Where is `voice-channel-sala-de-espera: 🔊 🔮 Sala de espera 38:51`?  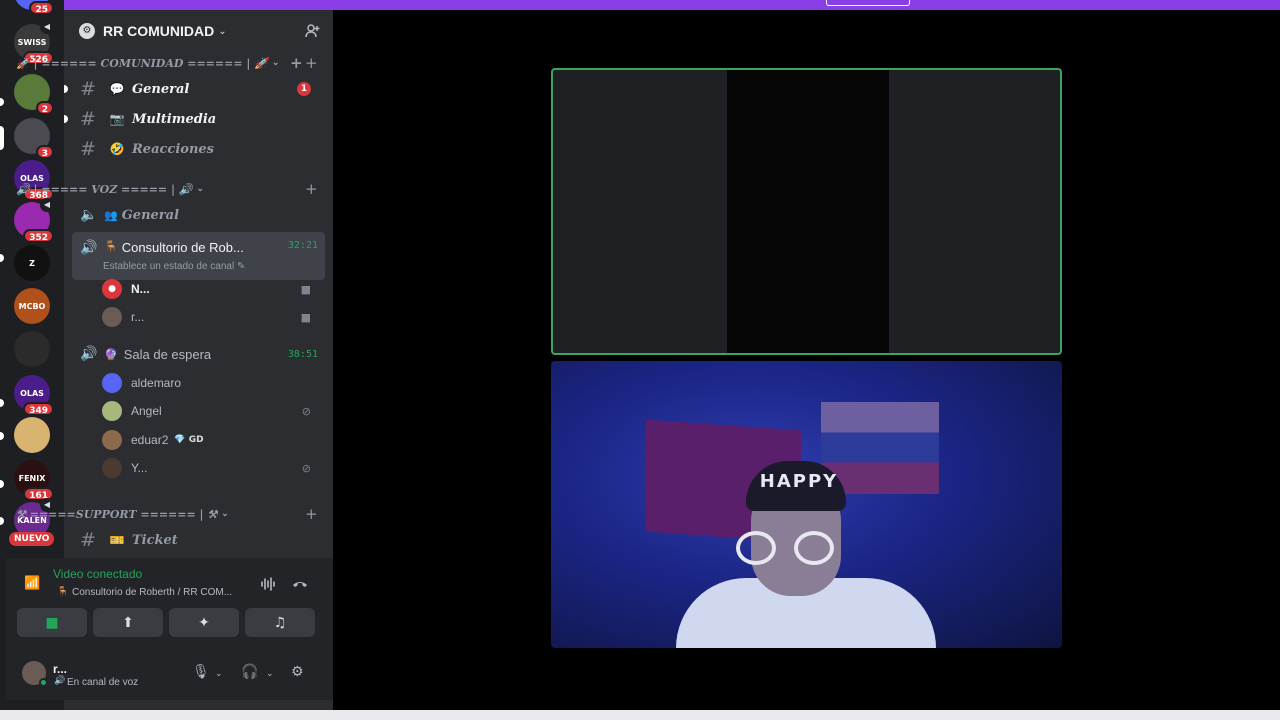 voice-channel-sala-de-espera: 🔊 🔮 Sala de espera 38:51 is located at coordinates (198, 354).